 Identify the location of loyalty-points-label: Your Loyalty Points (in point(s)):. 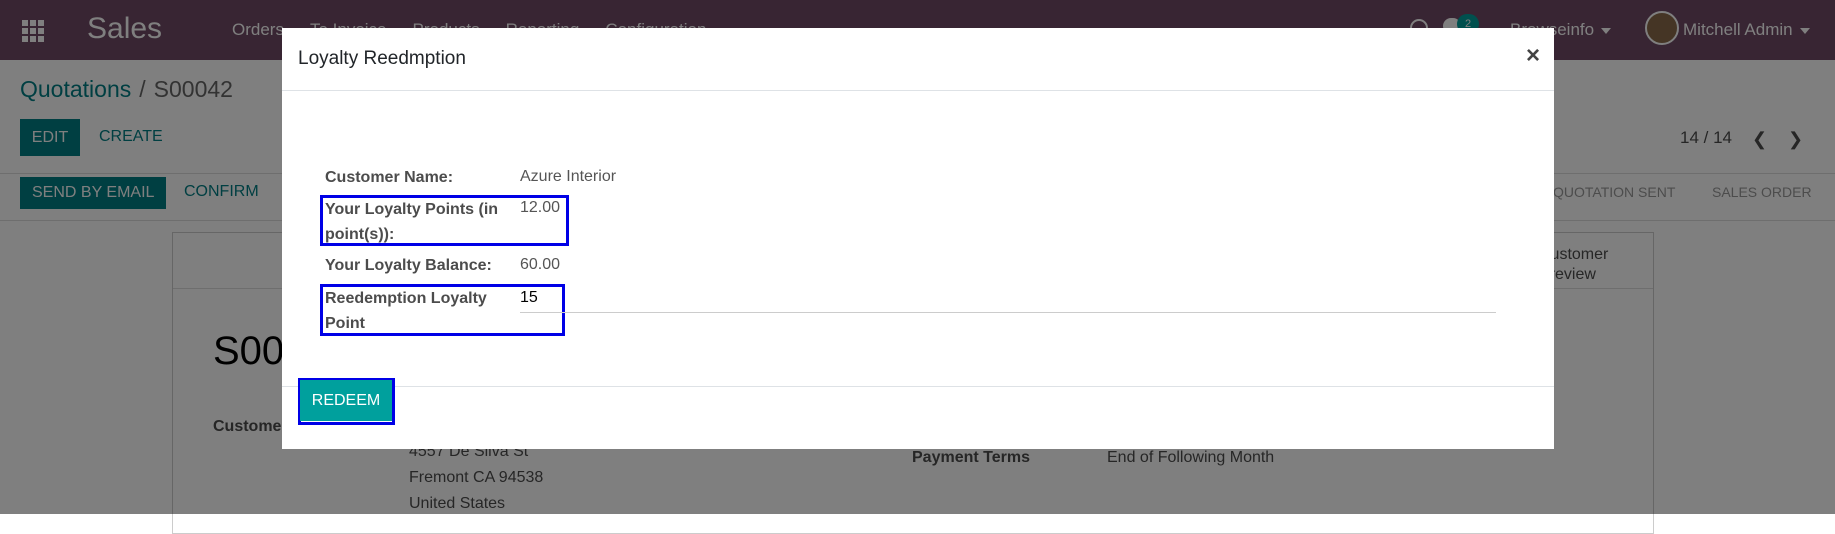
(411, 222).